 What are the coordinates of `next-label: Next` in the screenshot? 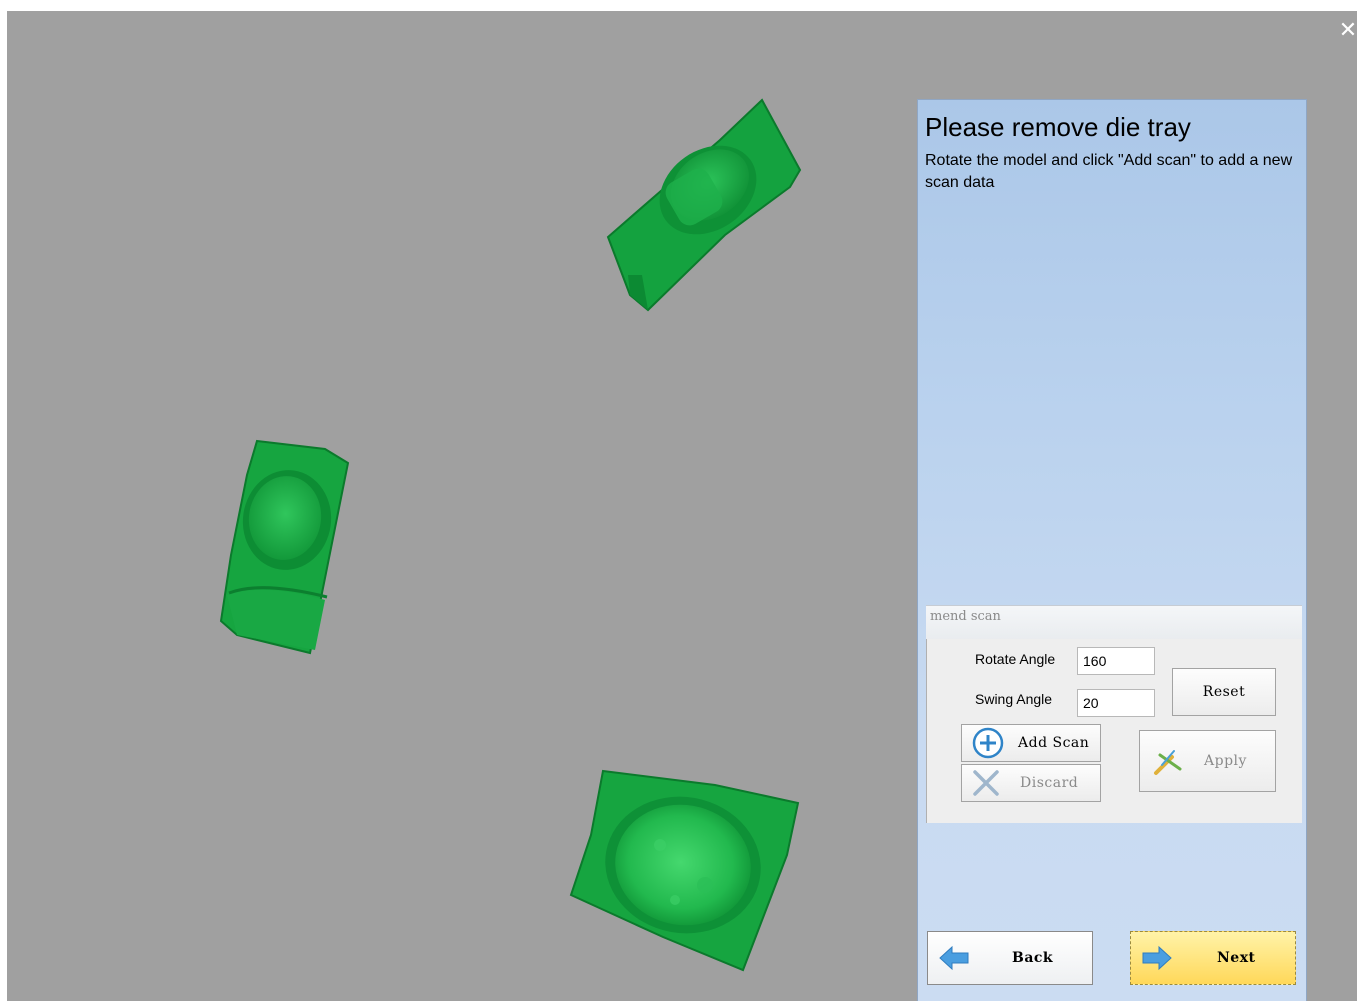 It's located at (1236, 958).